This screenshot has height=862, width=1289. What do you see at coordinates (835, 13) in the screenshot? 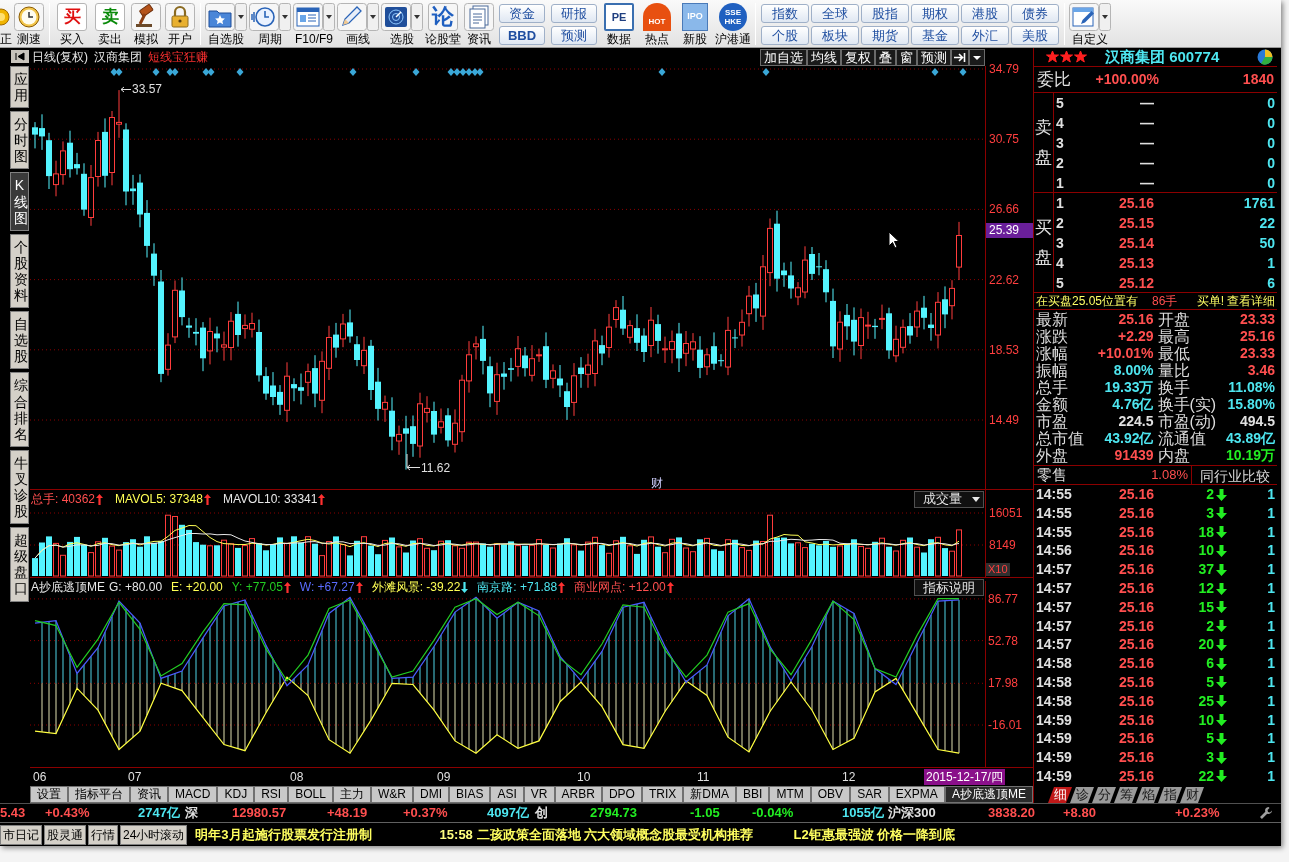
I see `market-button: 全球` at bounding box center [835, 13].